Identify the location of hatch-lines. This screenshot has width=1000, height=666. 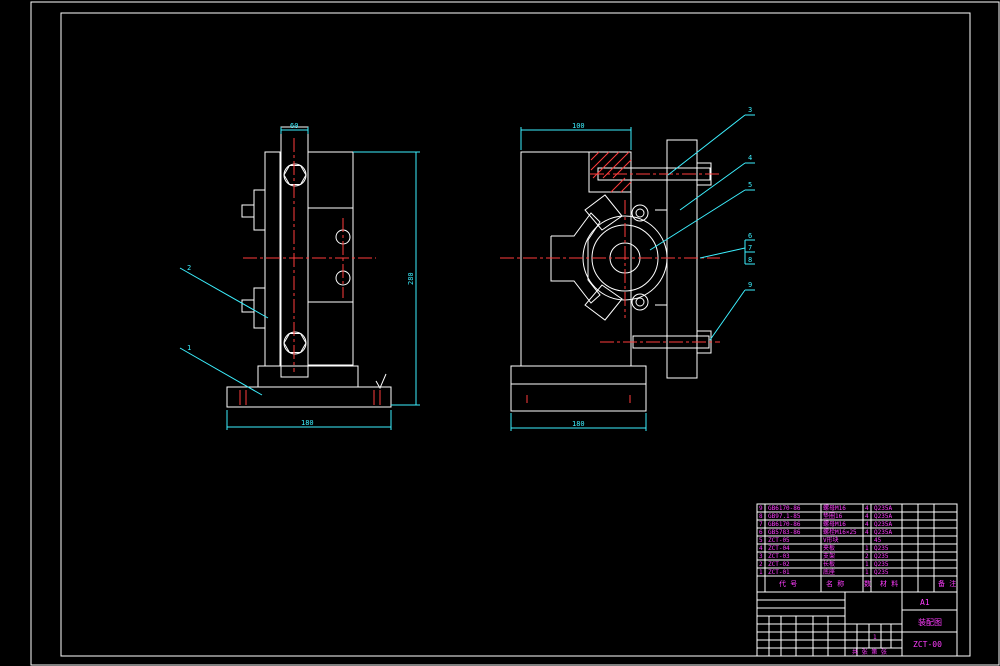
(611, 172).